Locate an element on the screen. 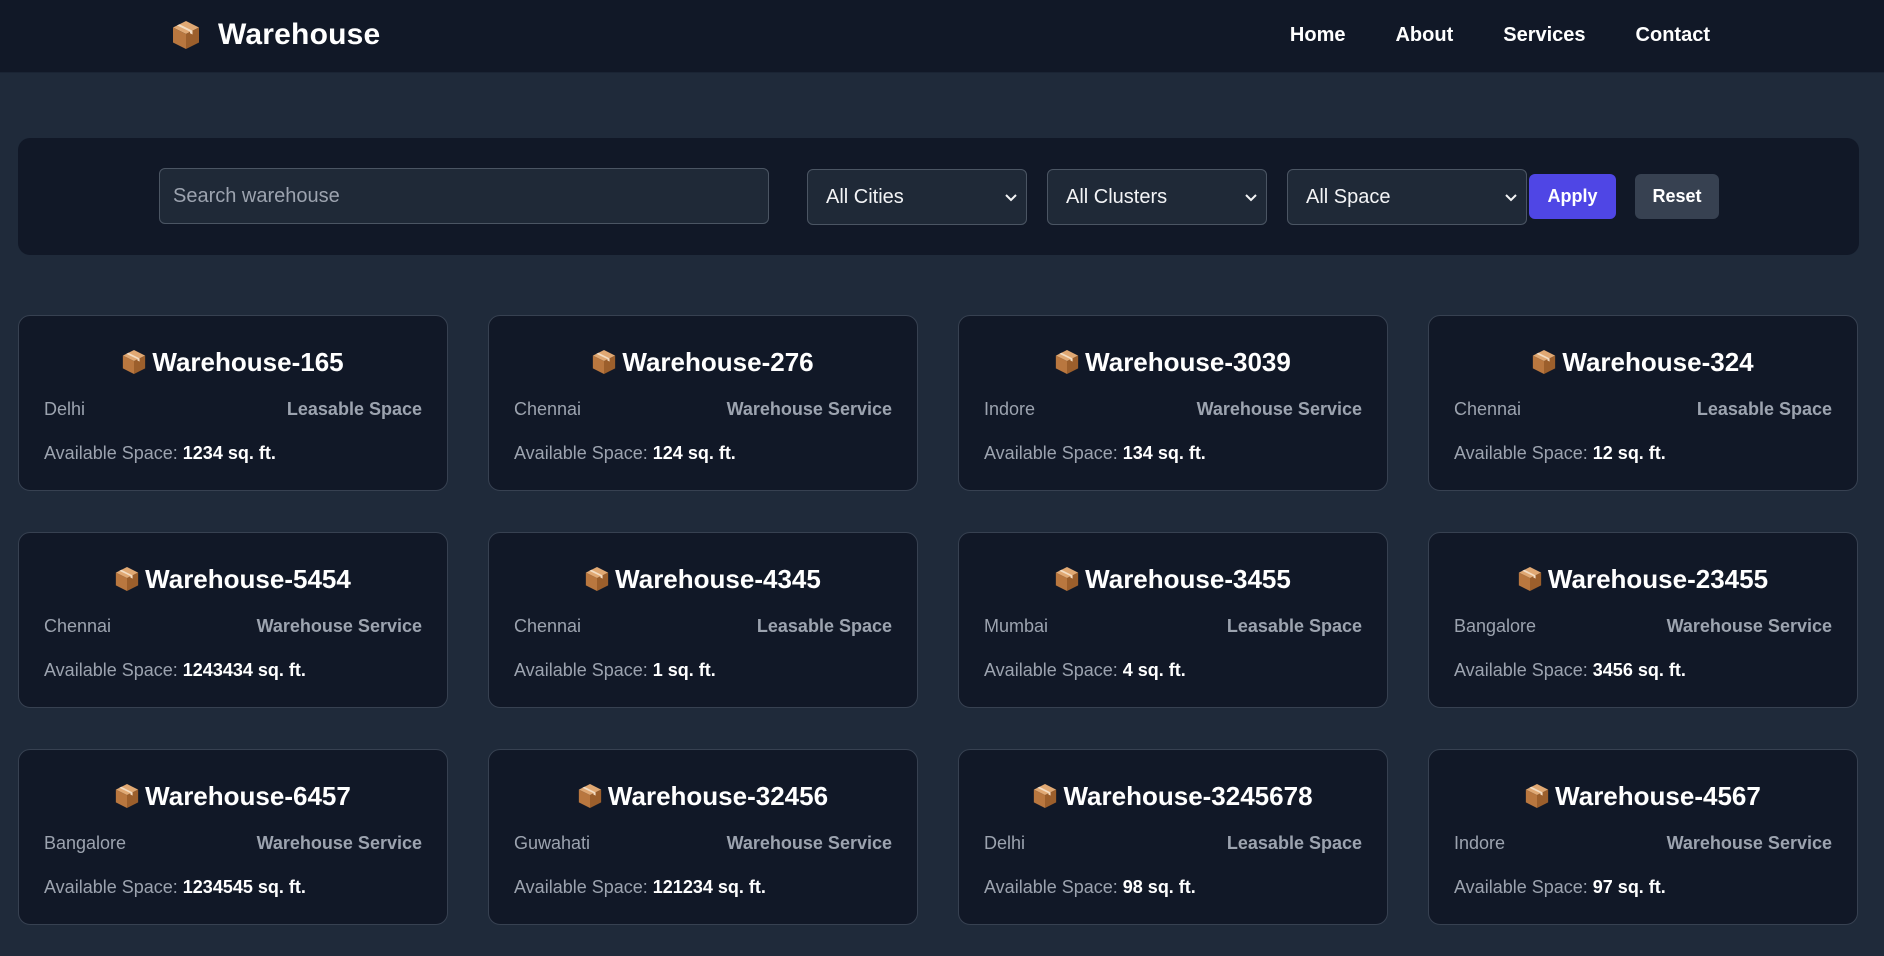 This screenshot has height=956, width=1884. nav-link-contact: Contact is located at coordinates (1673, 35).